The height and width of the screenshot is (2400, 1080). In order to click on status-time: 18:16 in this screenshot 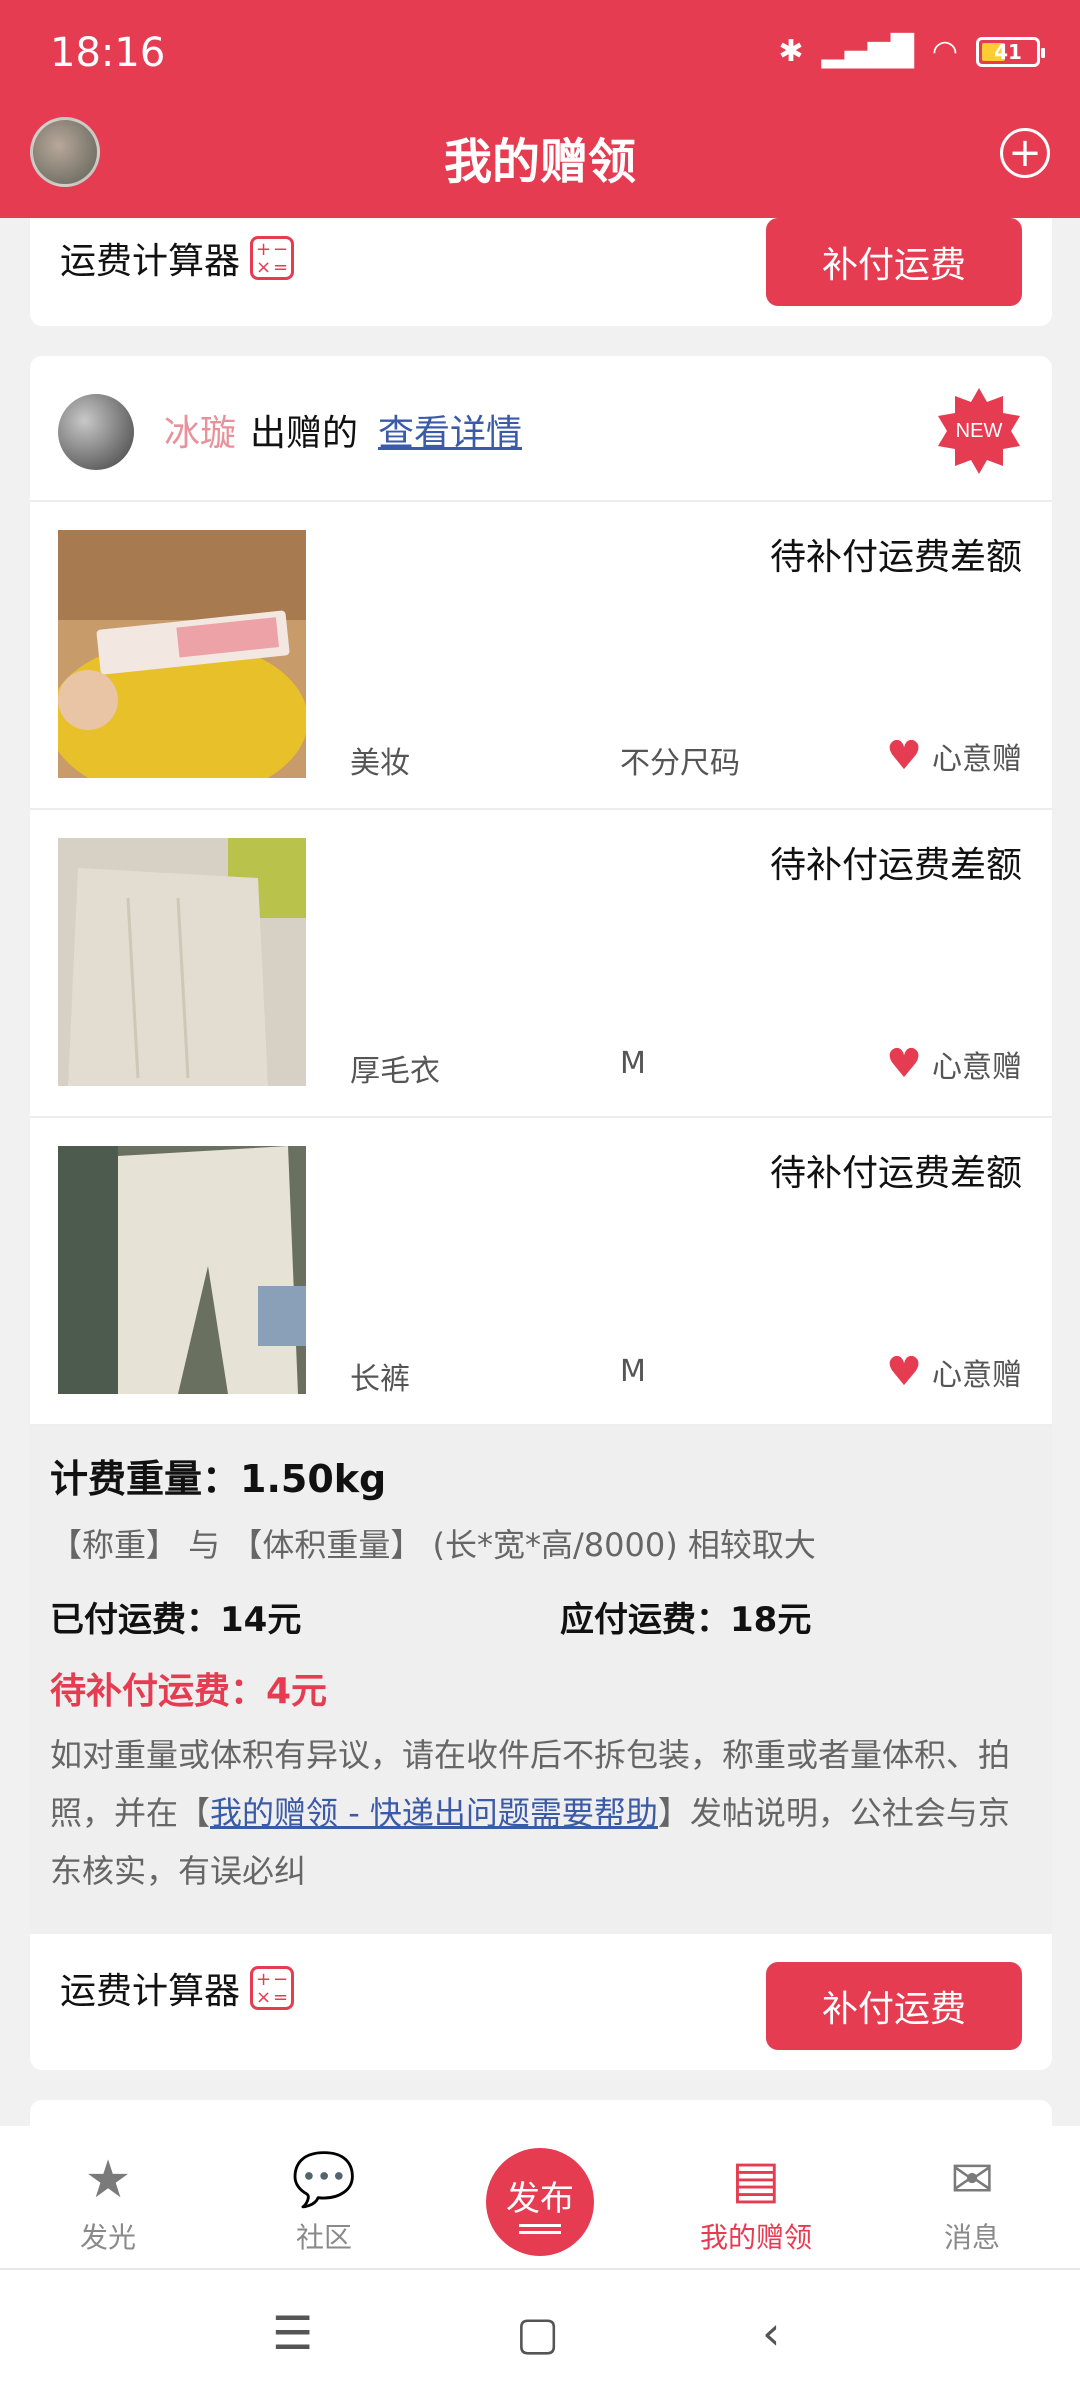, I will do `click(108, 53)`.